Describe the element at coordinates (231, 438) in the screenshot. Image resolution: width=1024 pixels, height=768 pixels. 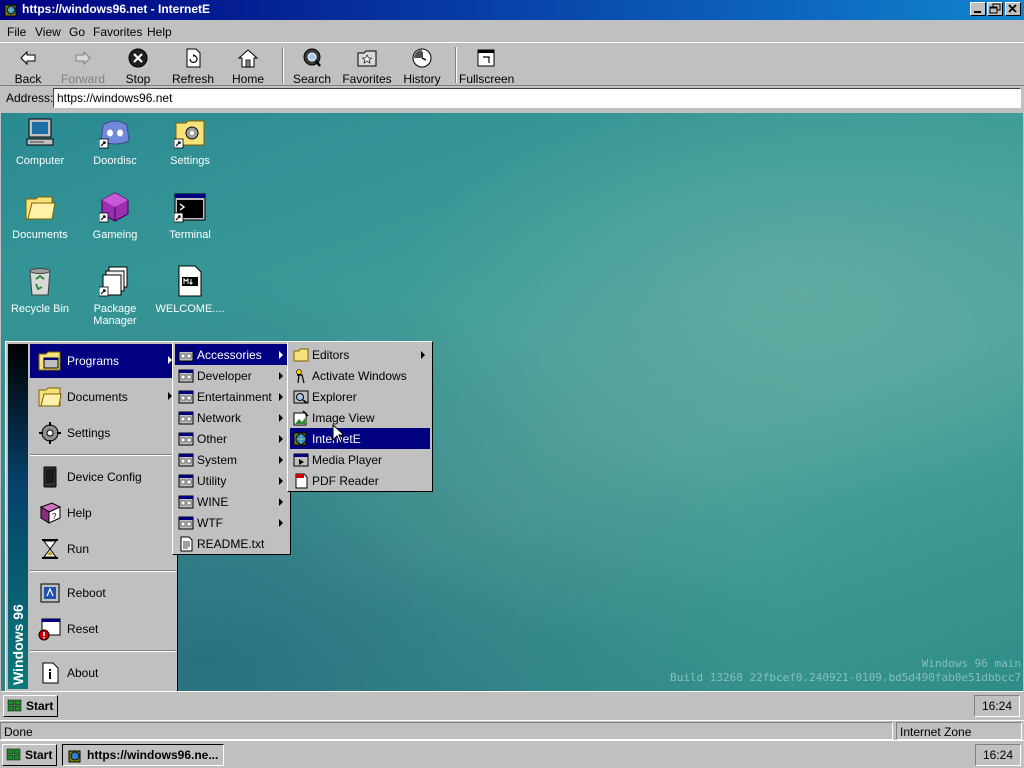
I see `programs-menu-item: Other` at that location.